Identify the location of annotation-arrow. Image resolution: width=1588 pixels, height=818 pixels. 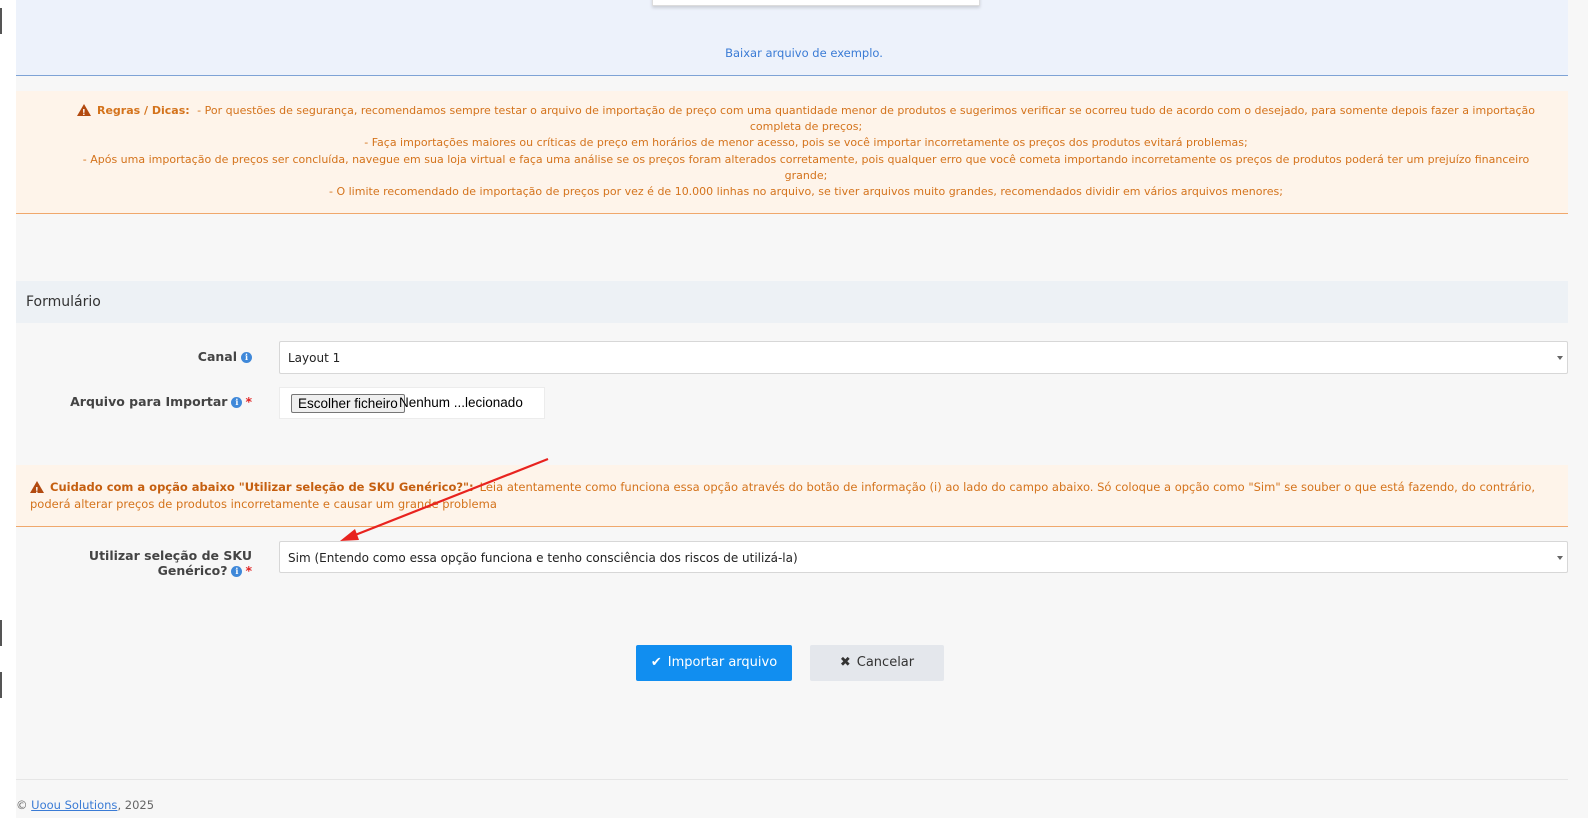
(444, 499).